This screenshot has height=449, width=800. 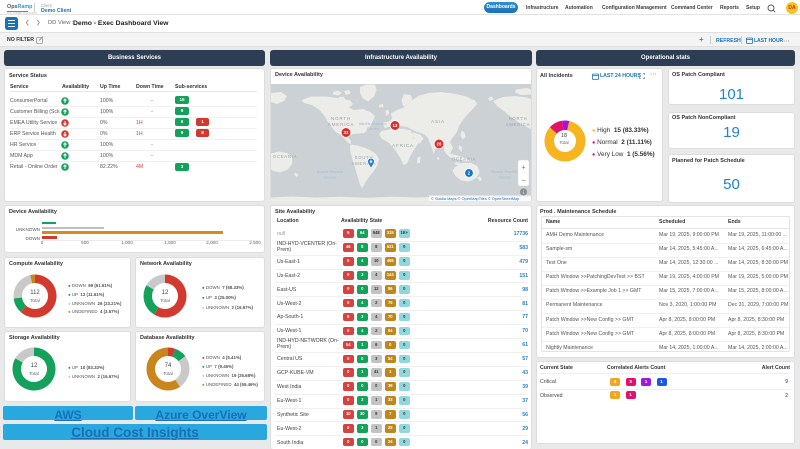 I want to click on svg-text: North Atlantic, so click(x=373, y=124).